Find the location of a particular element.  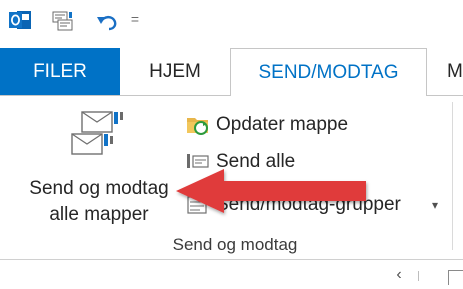

send-receive-groups-button: Send/modtag-grupper ▾ is located at coordinates (324, 205).